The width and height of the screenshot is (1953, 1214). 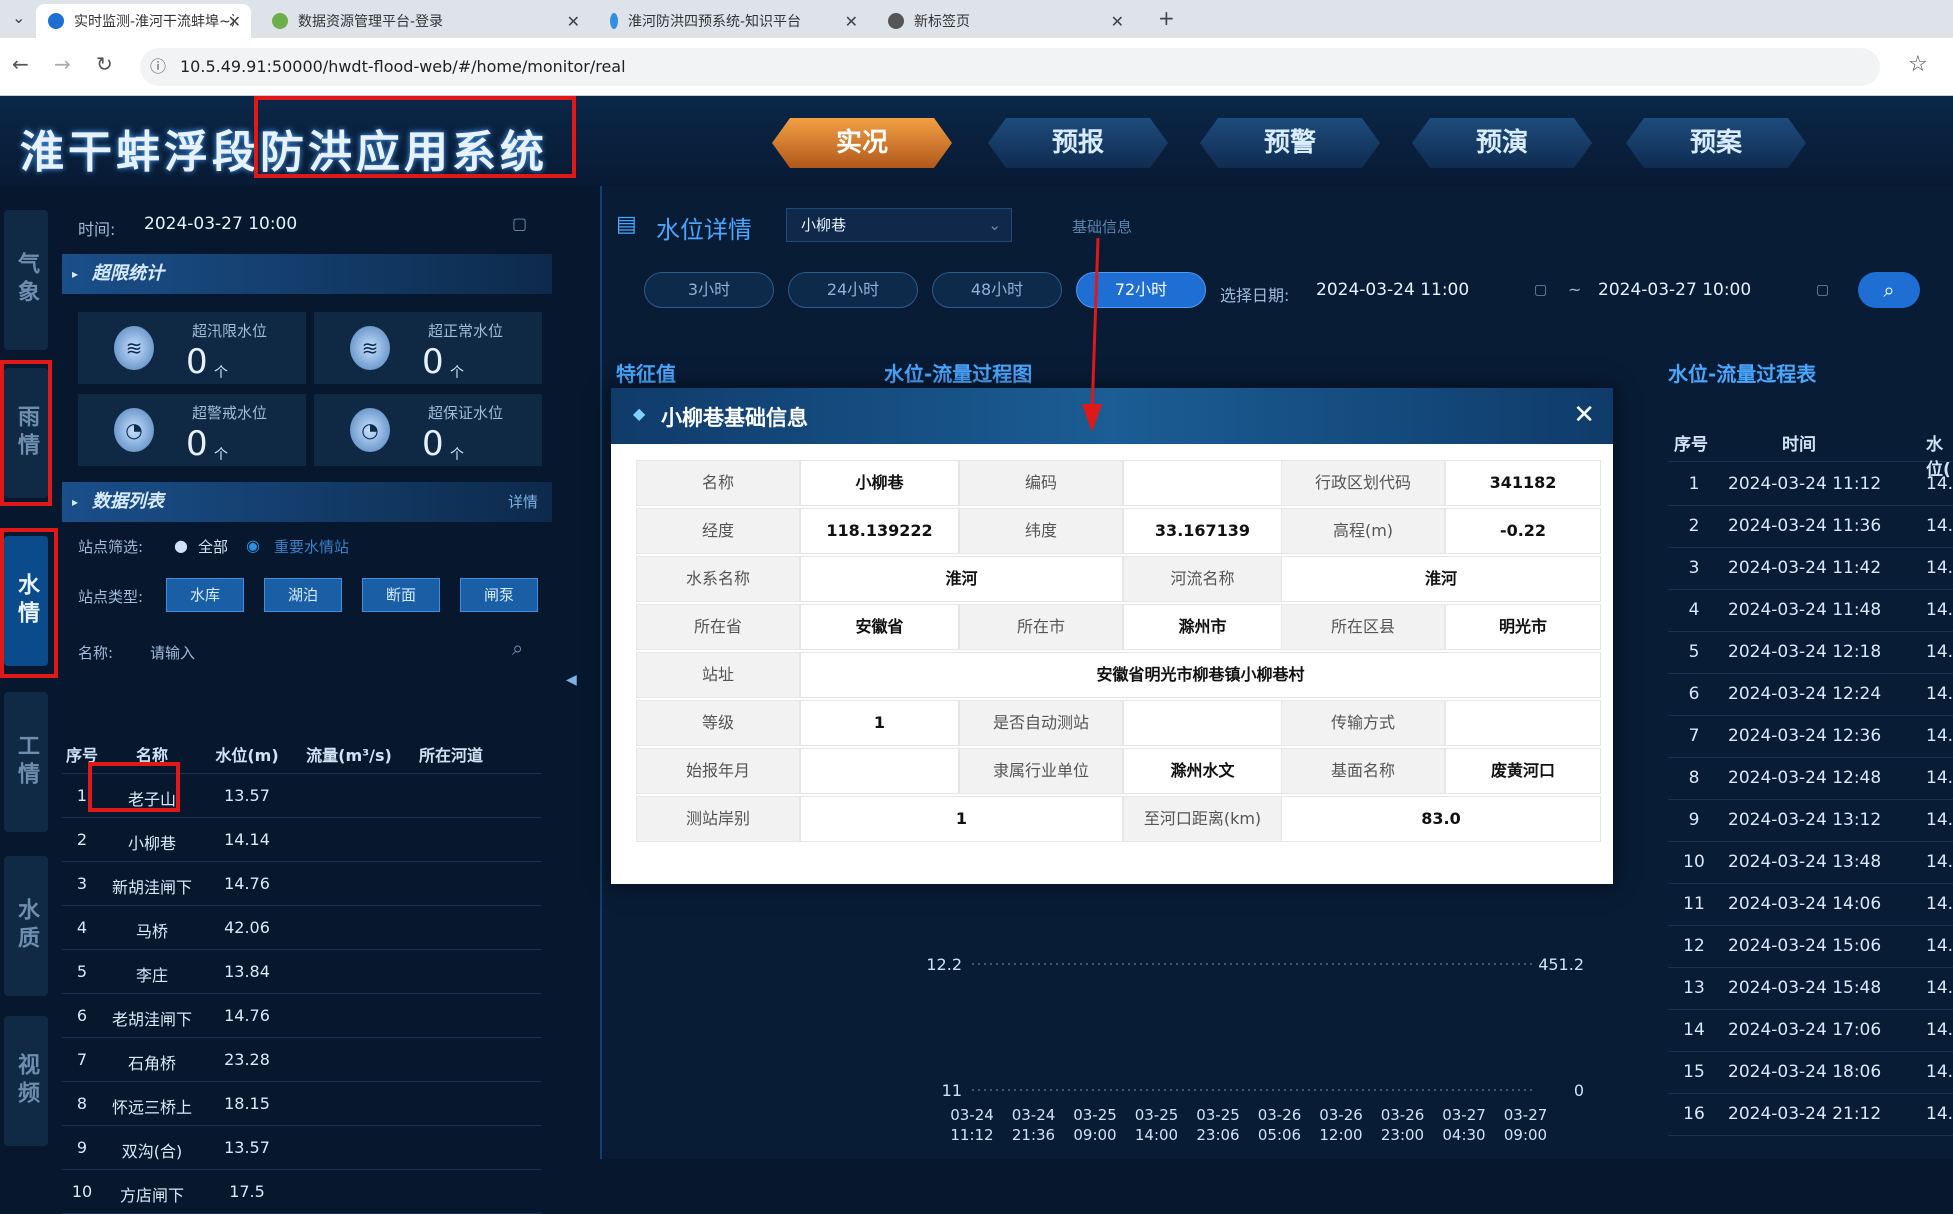 I want to click on radio-all: ●, so click(x=181, y=545).